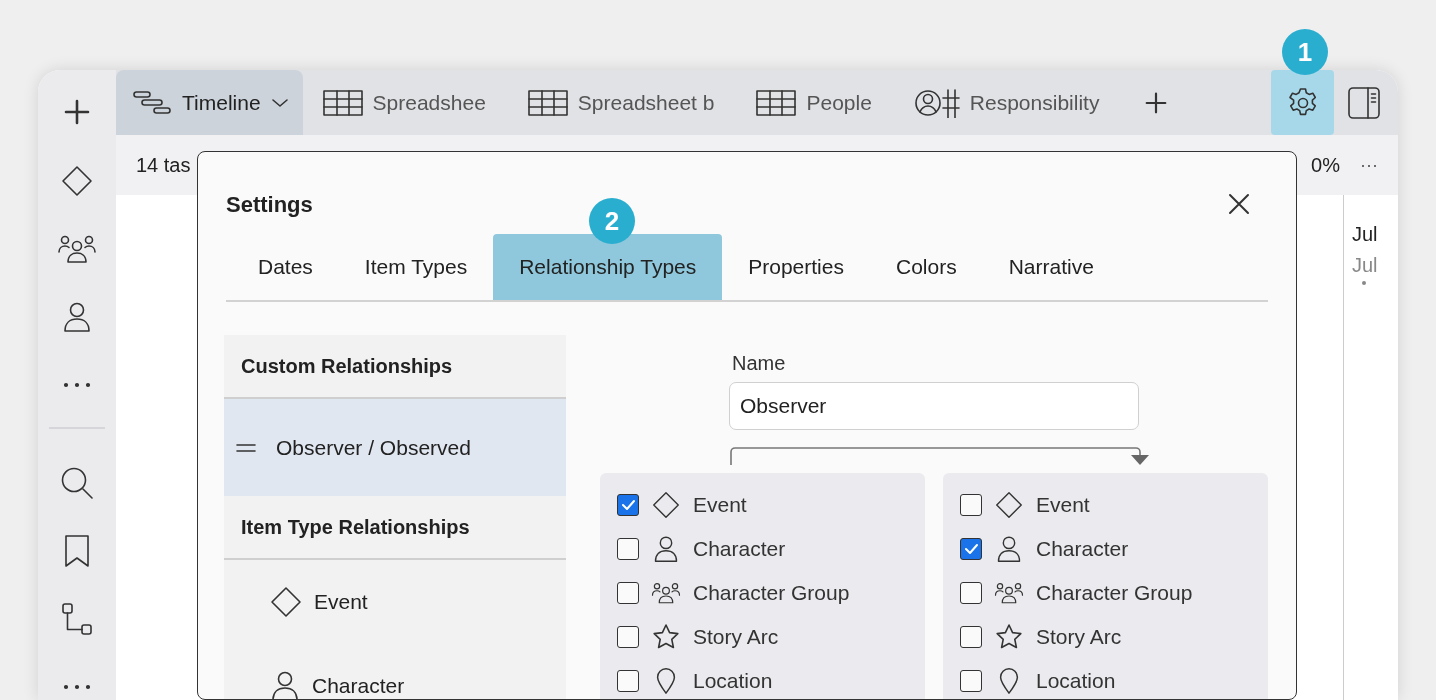  Describe the element at coordinates (608, 267) in the screenshot. I see `settings-tab: Relationship Types` at that location.